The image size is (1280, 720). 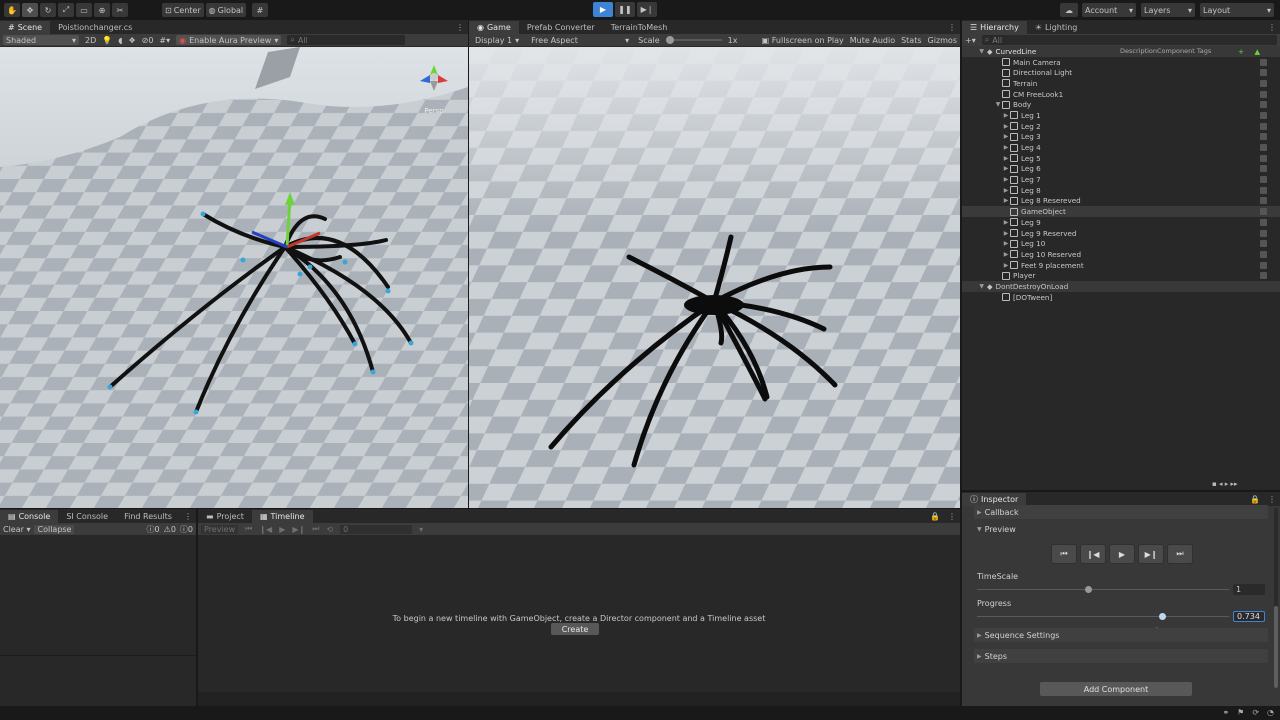 What do you see at coordinates (421, 529) in the screenshot?
I see `chevron-down-icon: ▾` at bounding box center [421, 529].